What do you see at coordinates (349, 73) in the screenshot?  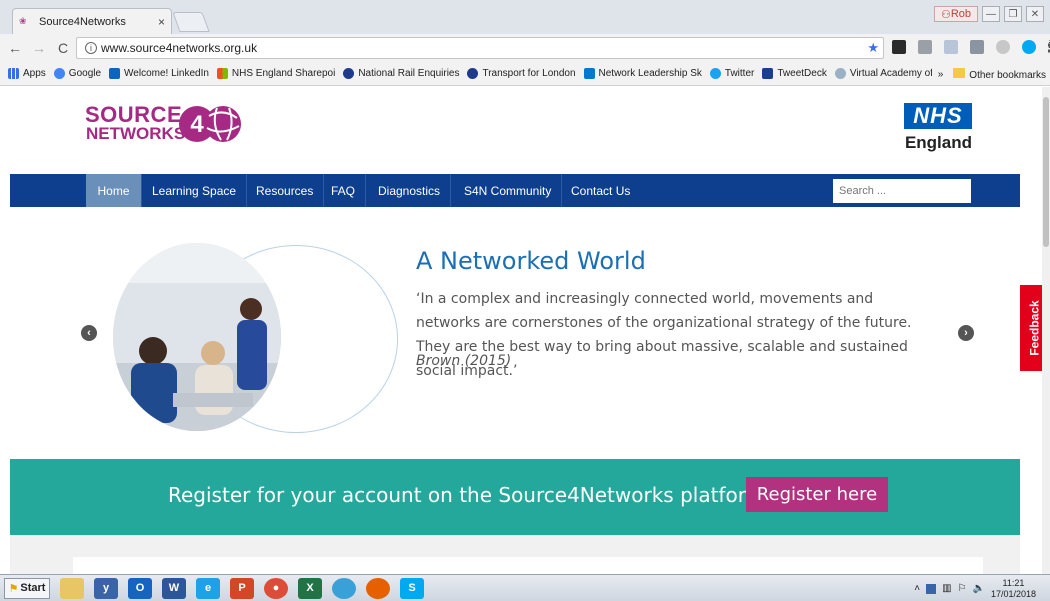 I see `rail-icon` at bounding box center [349, 73].